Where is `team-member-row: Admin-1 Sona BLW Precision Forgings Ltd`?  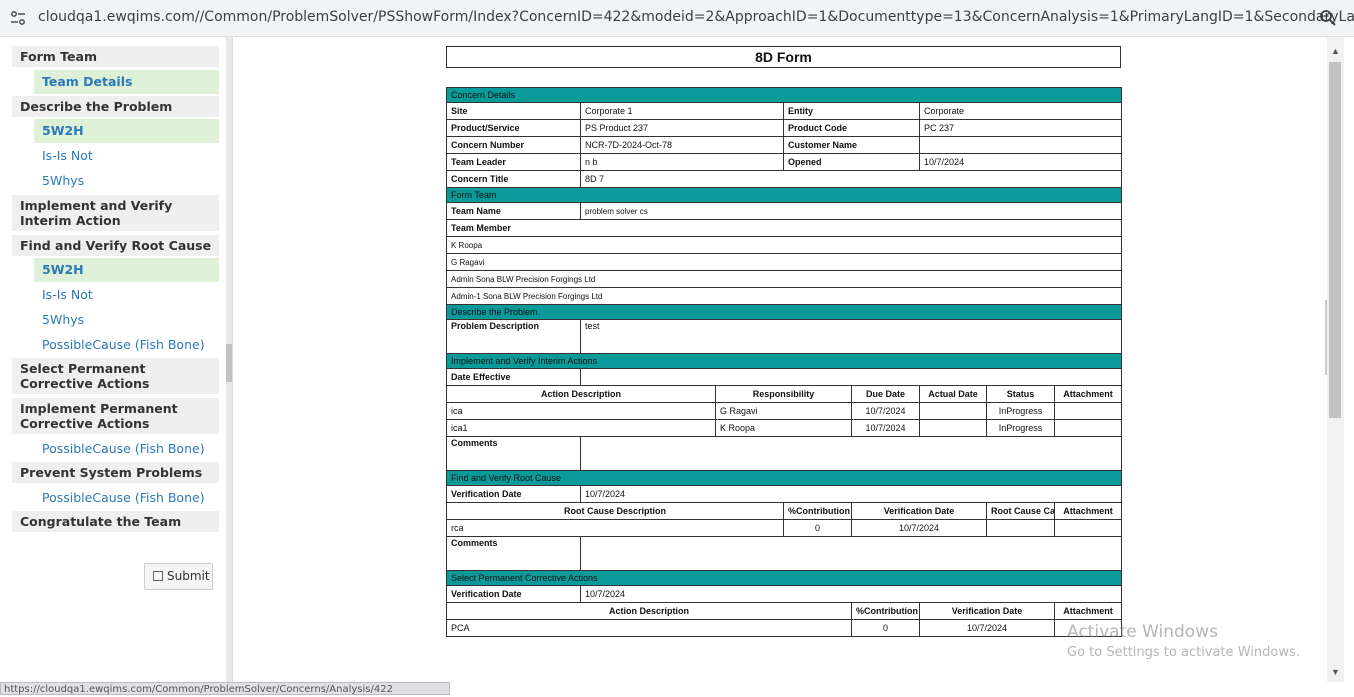
team-member-row: Admin-1 Sona BLW Precision Forgings Ltd is located at coordinates (784, 296).